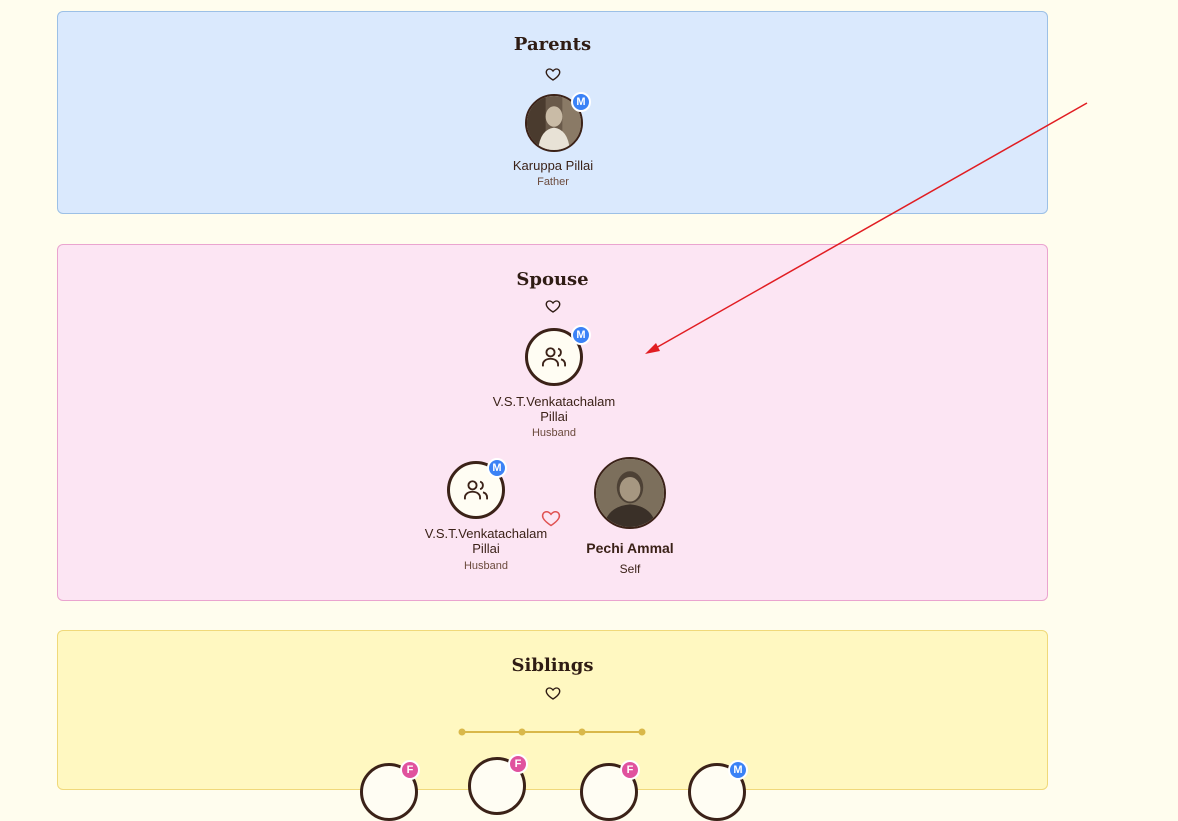 This screenshot has width=1178, height=821. I want to click on self-photo, so click(630, 493).